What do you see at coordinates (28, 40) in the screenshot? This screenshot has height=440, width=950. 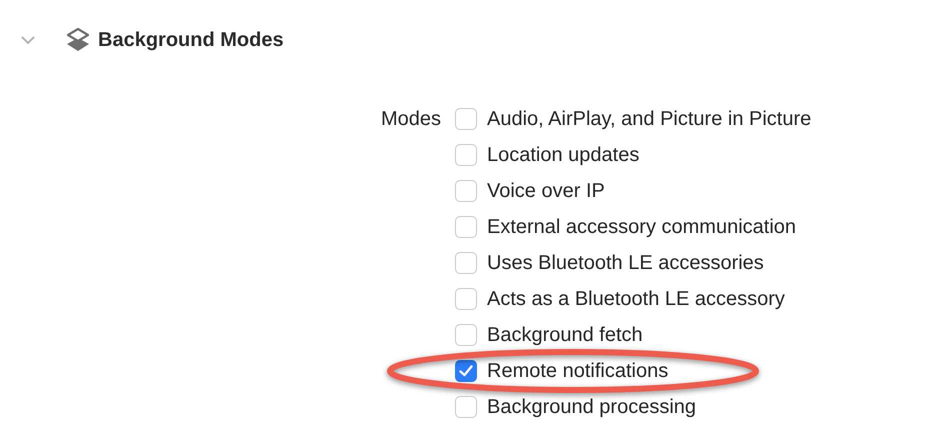 I see `chevron-icon` at bounding box center [28, 40].